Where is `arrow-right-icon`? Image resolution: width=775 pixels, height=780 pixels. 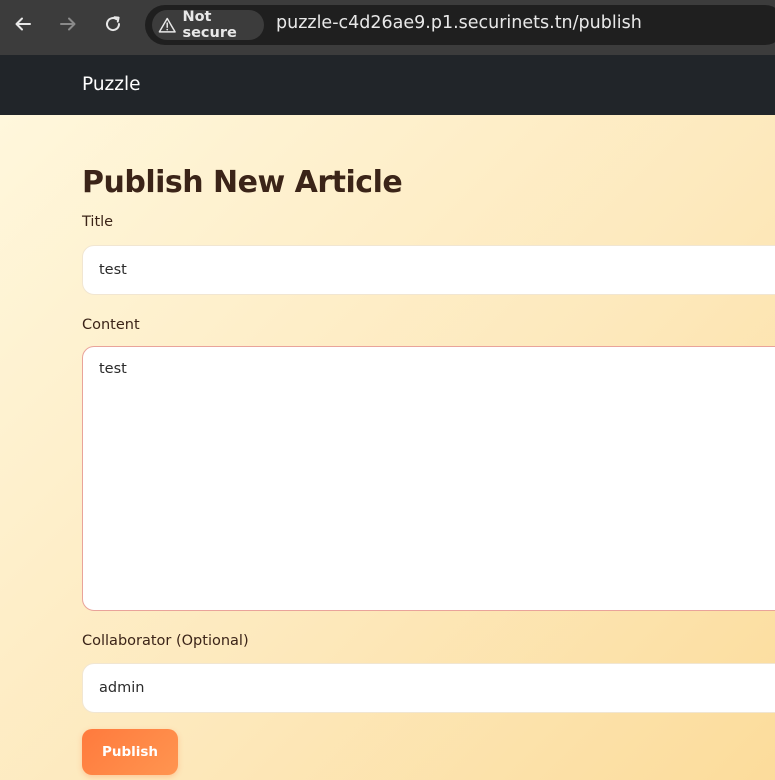
arrow-right-icon is located at coordinates (68, 24).